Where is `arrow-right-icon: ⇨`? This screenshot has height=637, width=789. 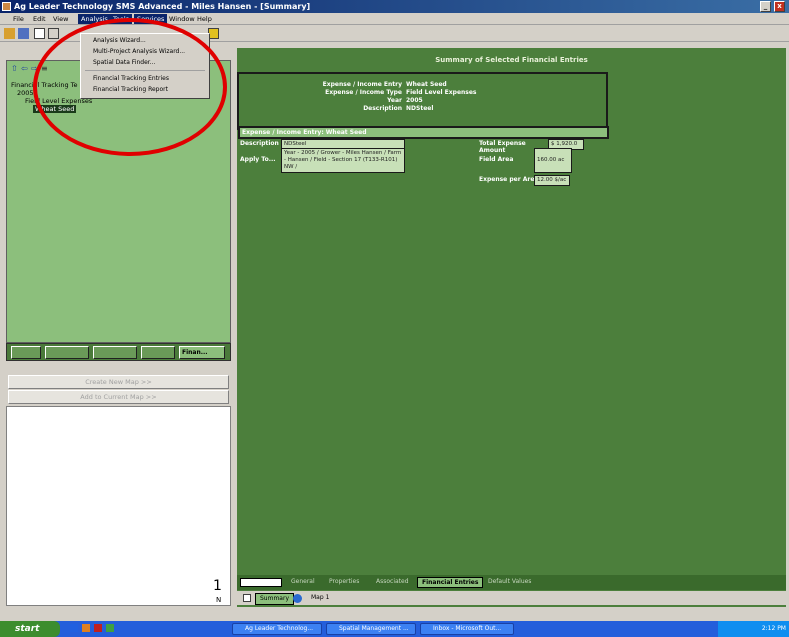 arrow-right-icon: ⇨ is located at coordinates (34, 68).